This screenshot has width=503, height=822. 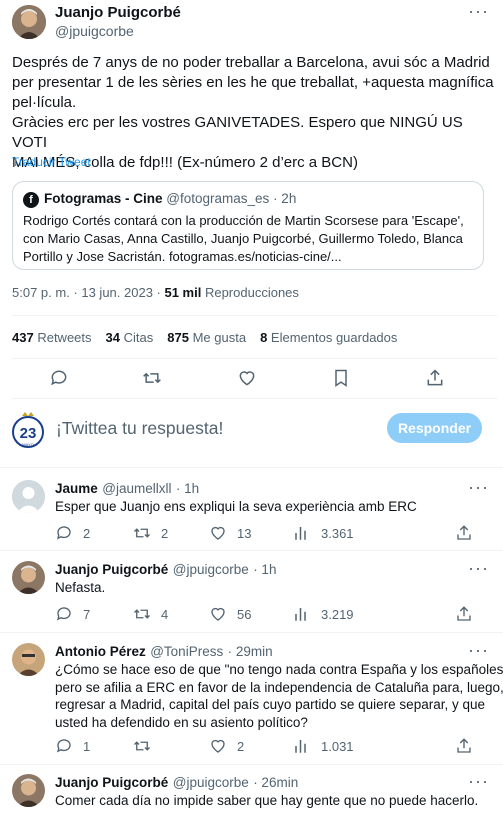 What do you see at coordinates (219, 337) in the screenshot?
I see `likes-label: Me gusta` at bounding box center [219, 337].